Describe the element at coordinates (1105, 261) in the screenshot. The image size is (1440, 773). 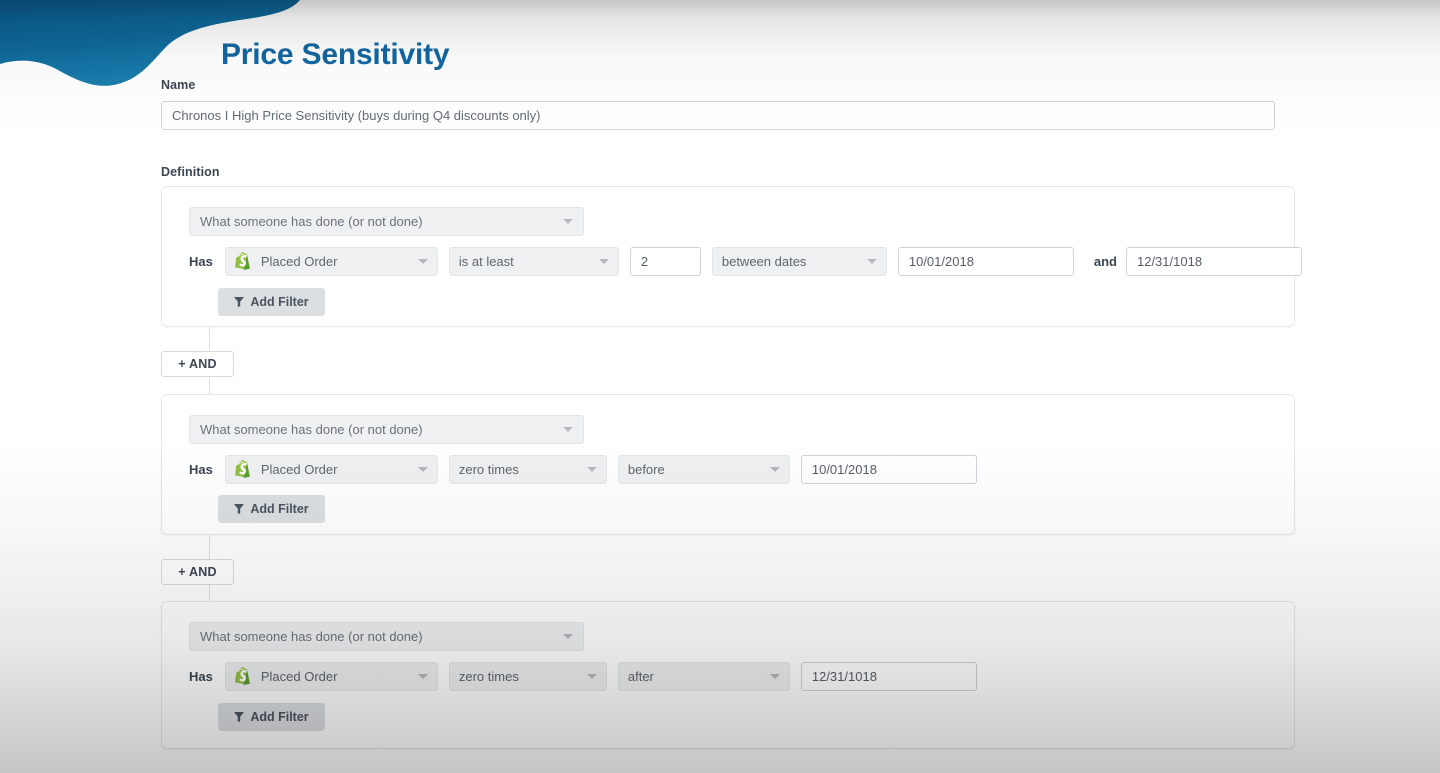
I see `date-conjunction-1: and` at that location.